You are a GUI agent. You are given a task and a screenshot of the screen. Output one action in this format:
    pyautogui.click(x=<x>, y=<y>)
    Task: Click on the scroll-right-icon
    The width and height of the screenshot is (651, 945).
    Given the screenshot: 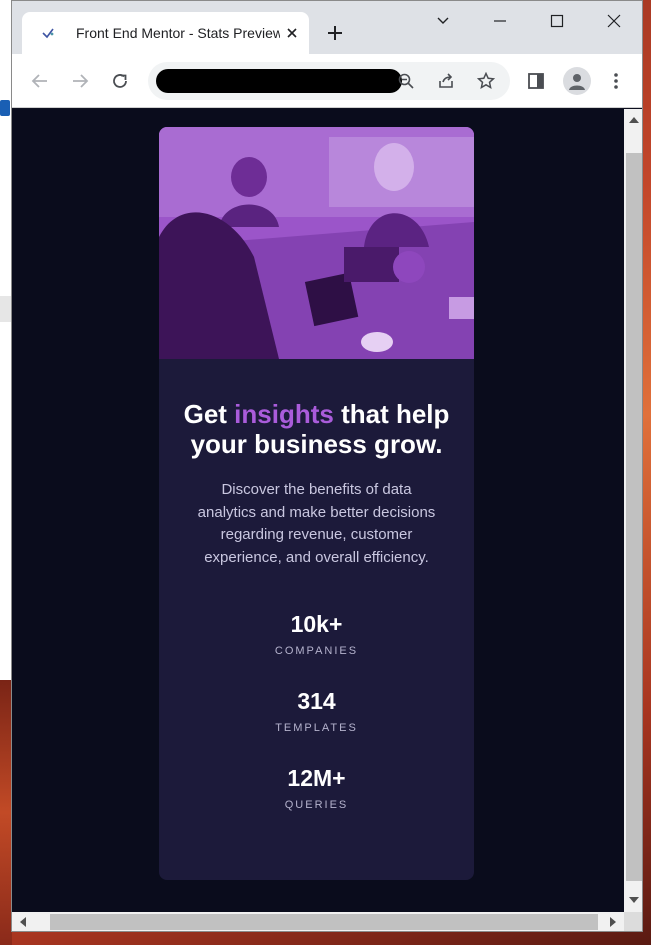 What is the action you would take?
    pyautogui.click(x=613, y=922)
    